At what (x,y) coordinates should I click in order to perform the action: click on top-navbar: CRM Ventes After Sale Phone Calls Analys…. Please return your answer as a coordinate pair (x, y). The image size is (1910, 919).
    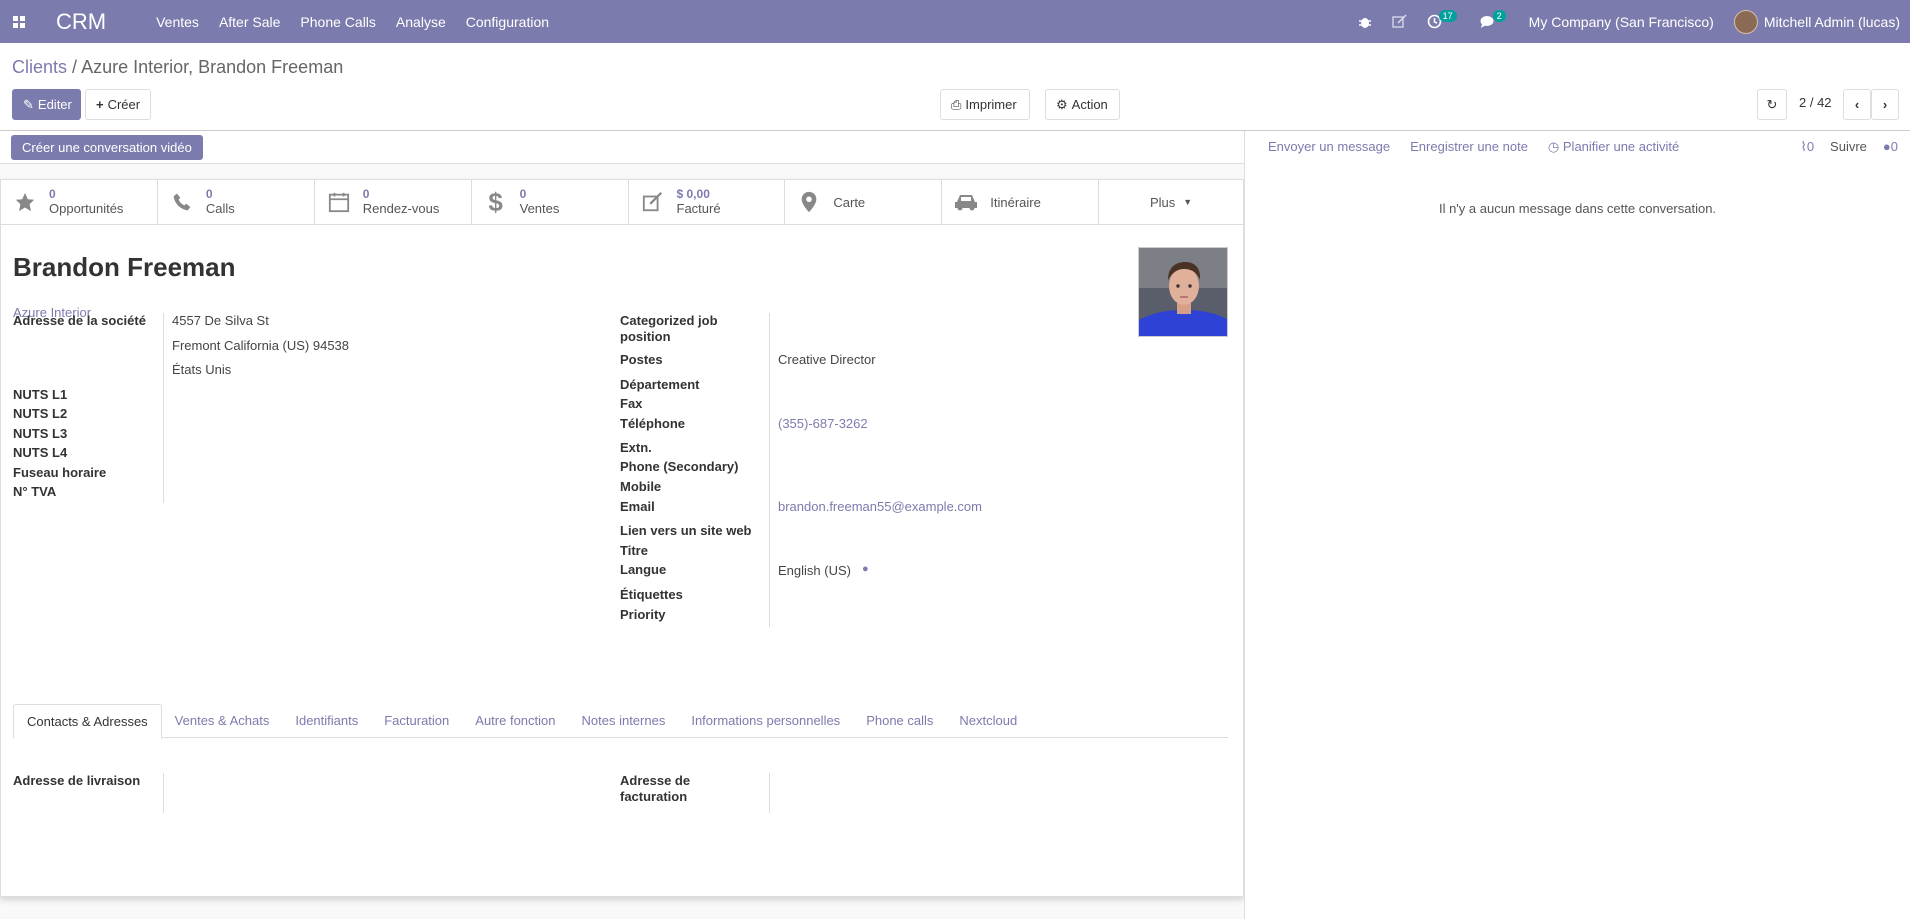
    Looking at the image, I should click on (955, 21).